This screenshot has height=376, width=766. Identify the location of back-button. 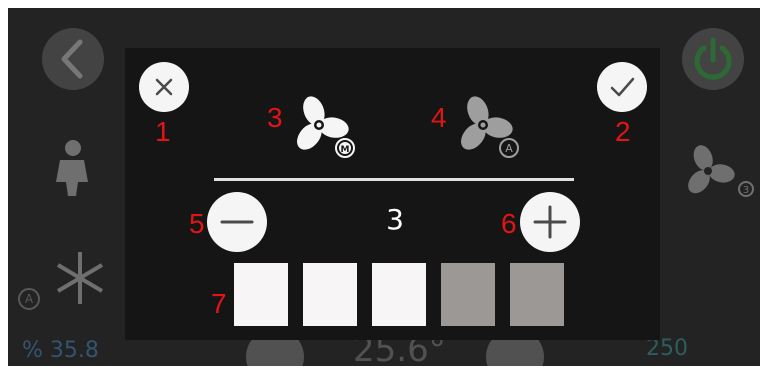
(73, 59).